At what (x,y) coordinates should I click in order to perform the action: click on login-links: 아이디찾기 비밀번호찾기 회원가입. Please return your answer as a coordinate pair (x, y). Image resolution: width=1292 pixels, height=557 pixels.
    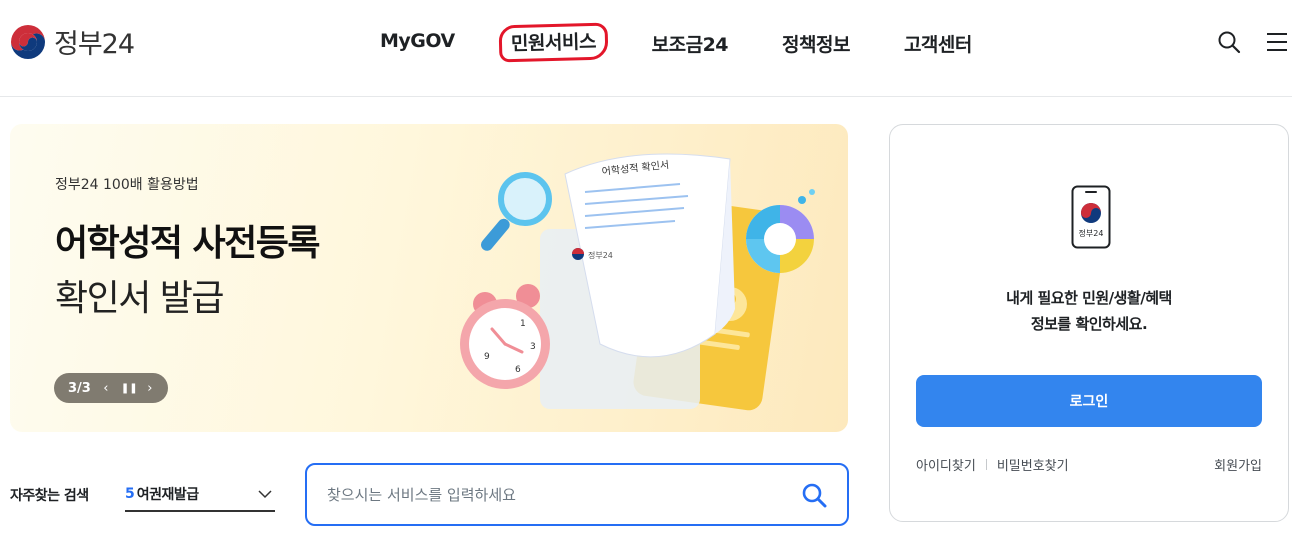
    Looking at the image, I should click on (1089, 464).